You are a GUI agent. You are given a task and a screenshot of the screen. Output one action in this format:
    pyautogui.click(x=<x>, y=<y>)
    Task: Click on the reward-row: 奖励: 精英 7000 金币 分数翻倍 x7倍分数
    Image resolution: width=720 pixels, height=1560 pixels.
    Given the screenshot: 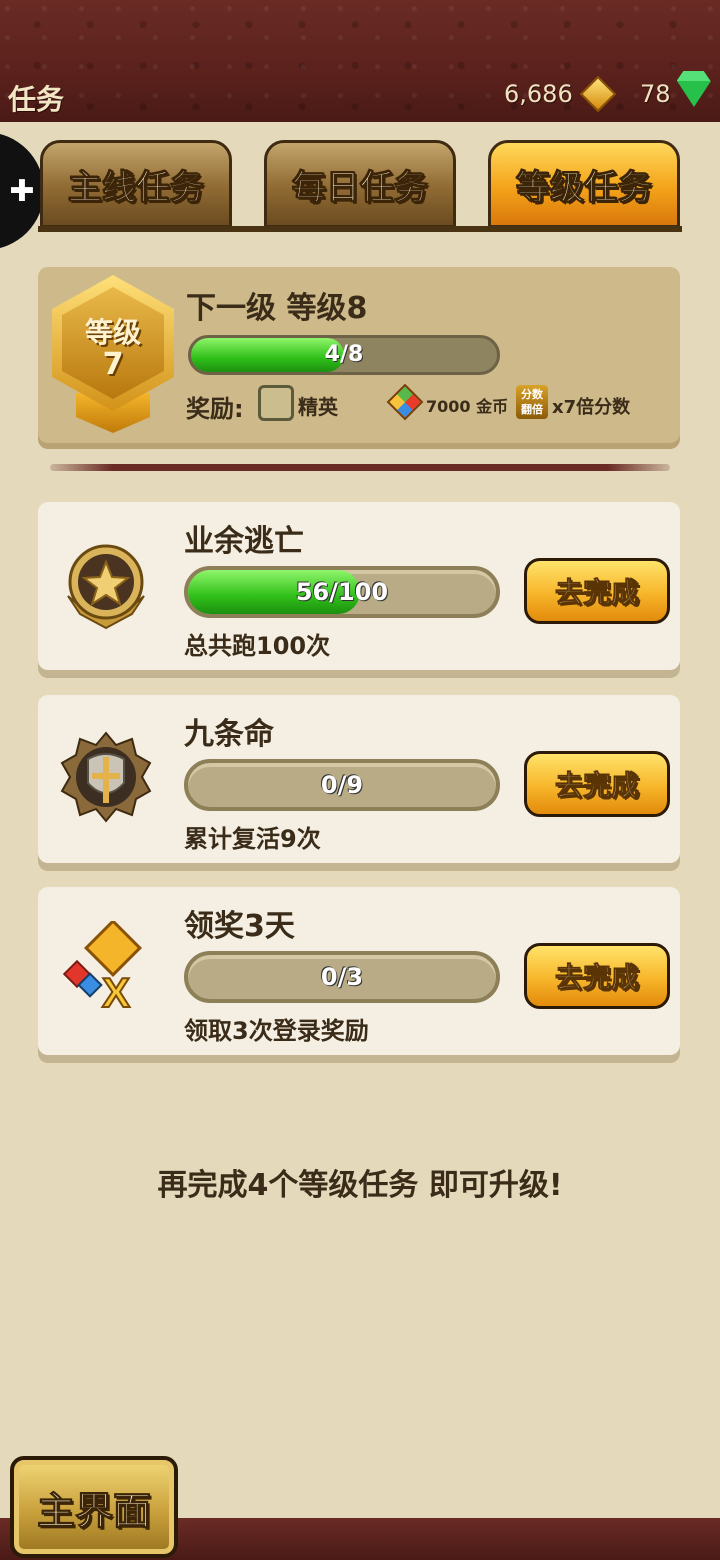 What is the action you would take?
    pyautogui.click(x=421, y=404)
    